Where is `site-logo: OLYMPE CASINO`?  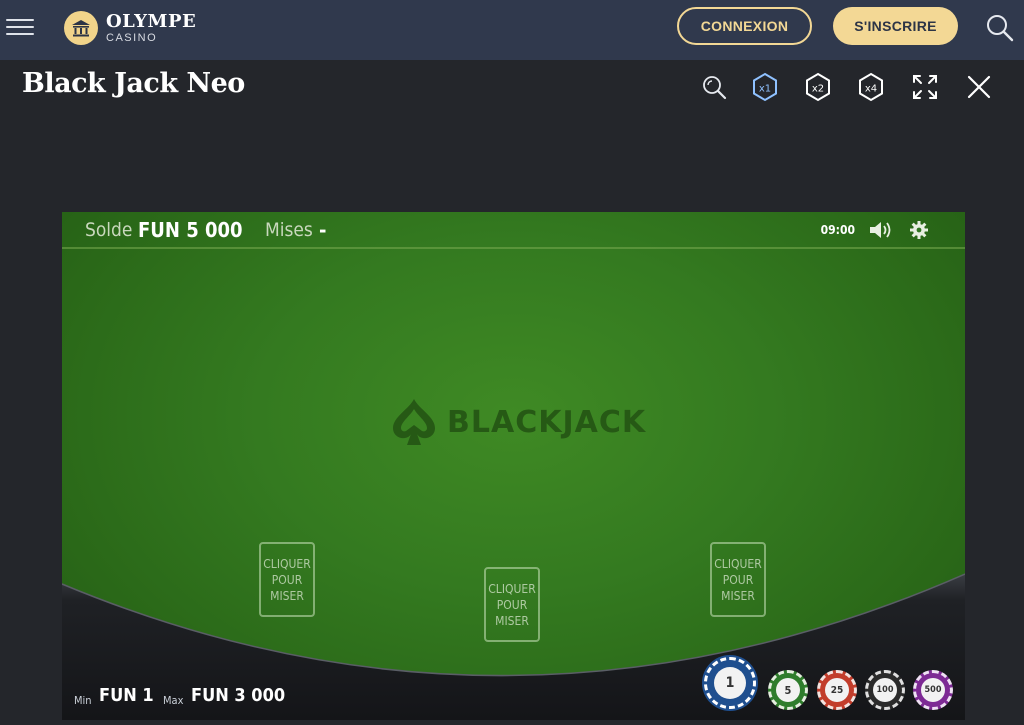
site-logo: OLYMPE CASINO is located at coordinates (130, 28).